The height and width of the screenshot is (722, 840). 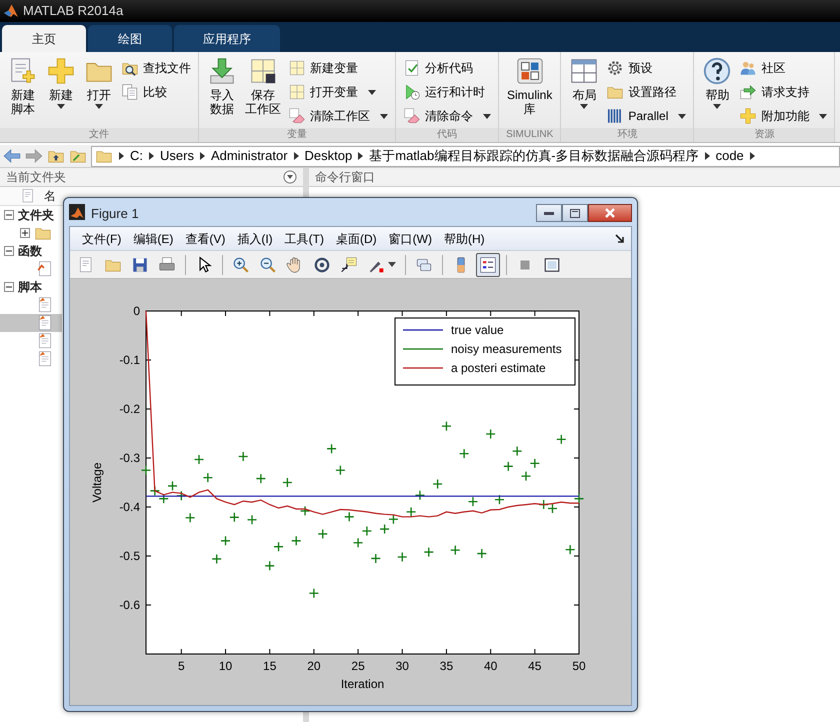 What do you see at coordinates (255, 239) in the screenshot?
I see `menu-item: 插入(I)` at bounding box center [255, 239].